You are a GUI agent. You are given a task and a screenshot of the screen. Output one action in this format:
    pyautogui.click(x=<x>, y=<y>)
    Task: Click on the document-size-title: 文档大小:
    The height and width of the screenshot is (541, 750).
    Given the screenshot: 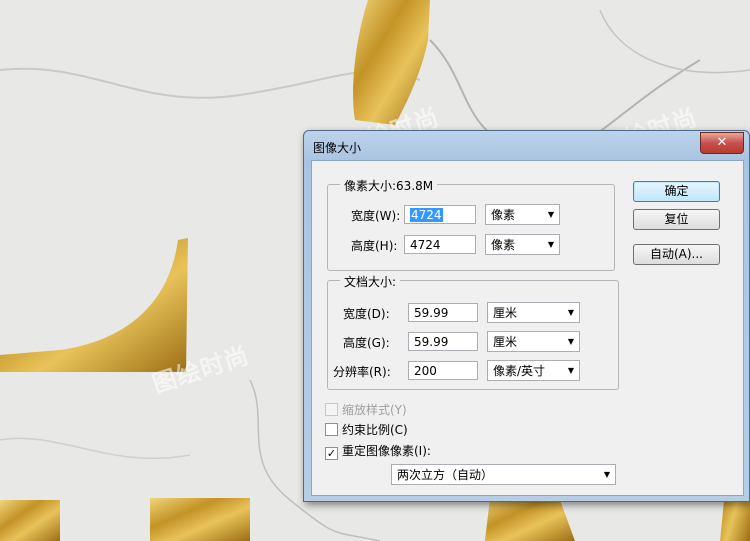 What is the action you would take?
    pyautogui.click(x=370, y=281)
    